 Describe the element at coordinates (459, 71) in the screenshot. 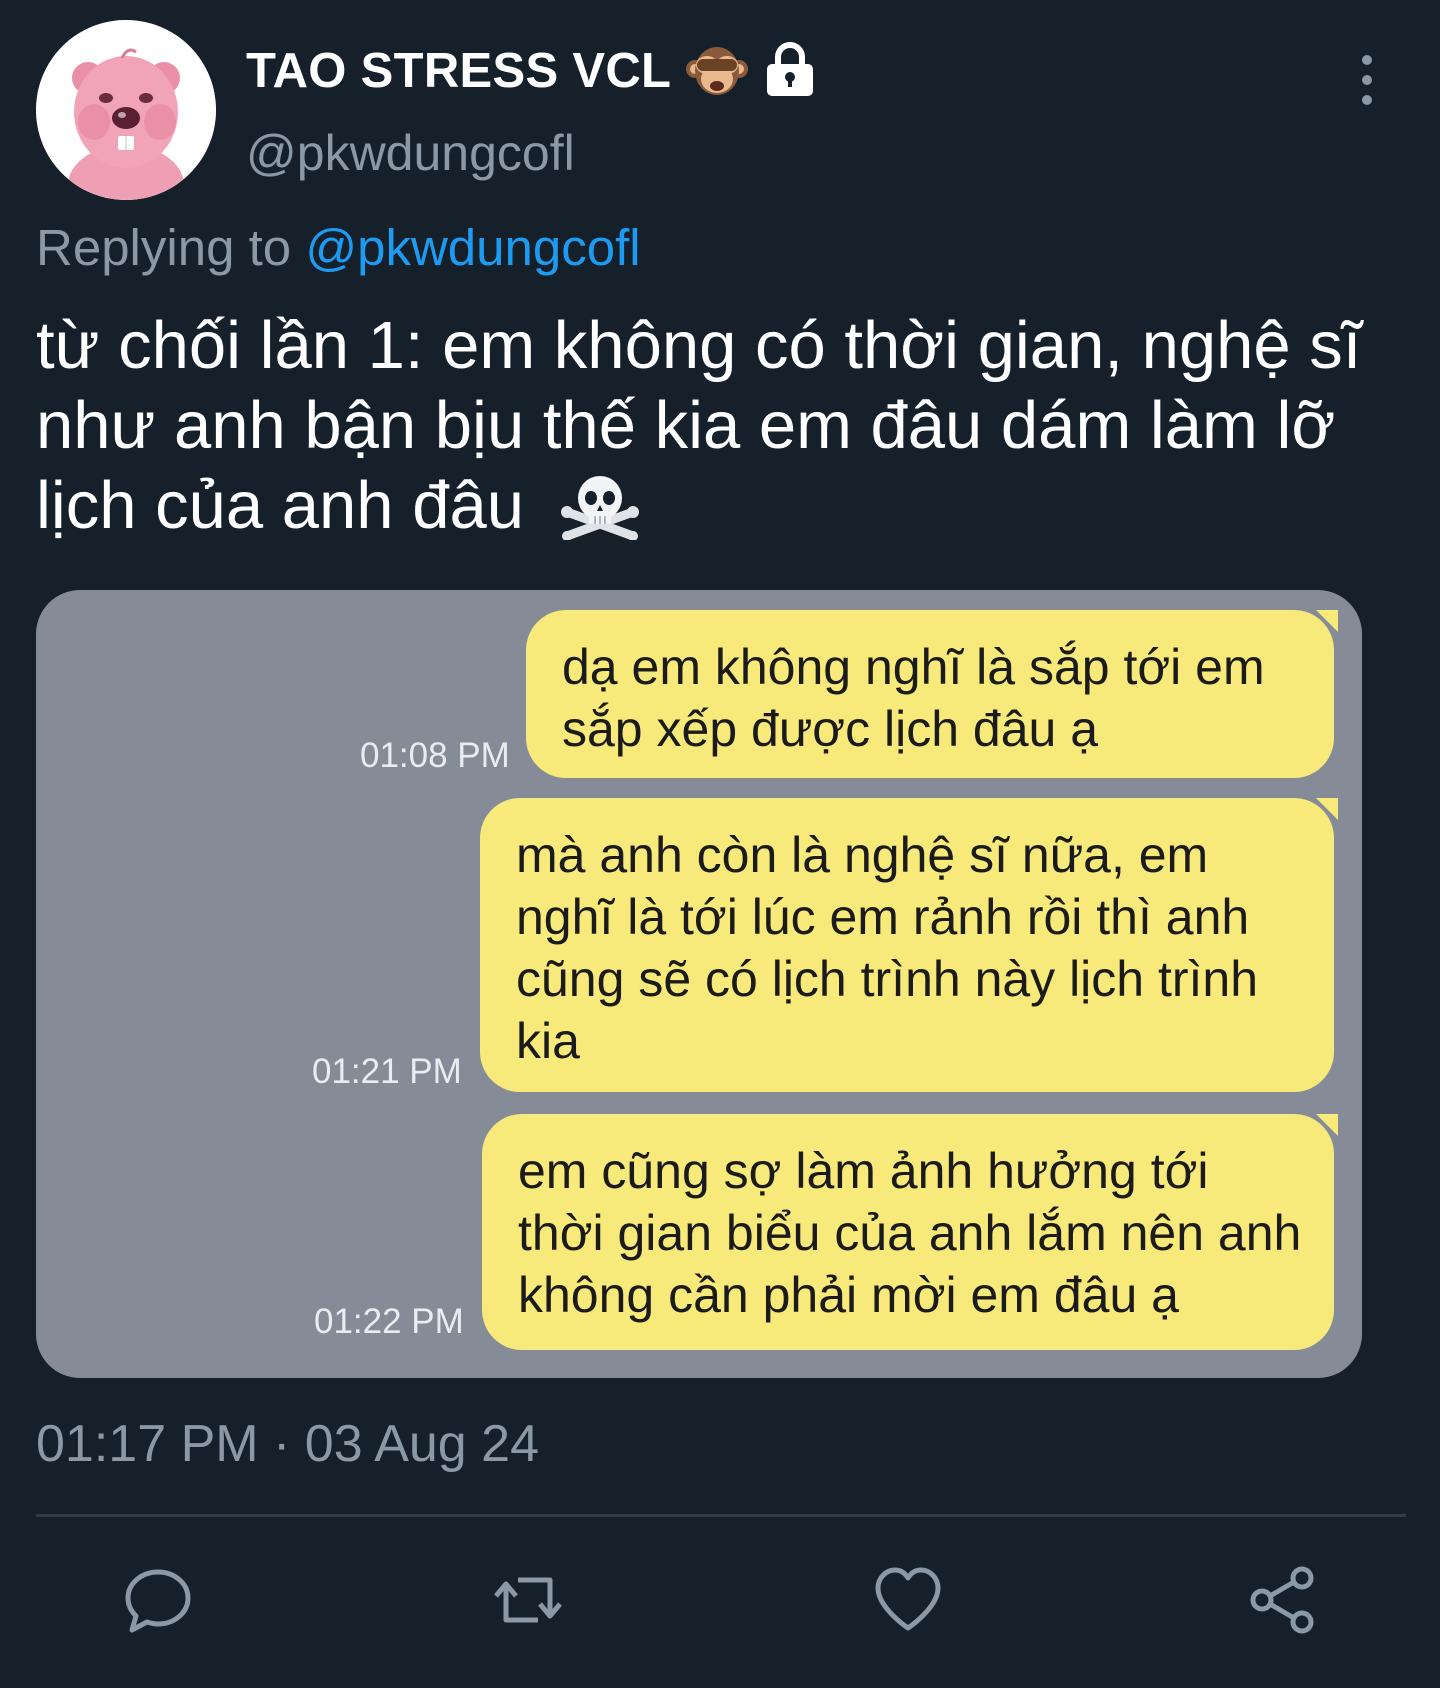

I see `display-name-text: TAO STRESS VCL` at that location.